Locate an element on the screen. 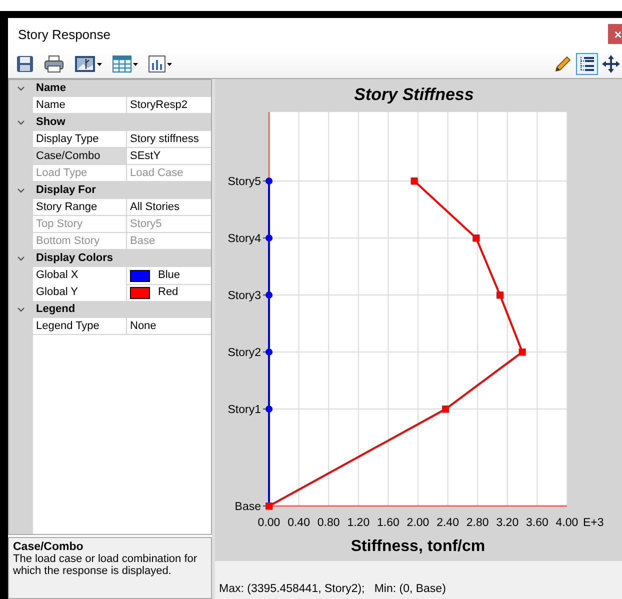 The width and height of the screenshot is (622, 599). property-value: Story stiffness is located at coordinates (169, 139).